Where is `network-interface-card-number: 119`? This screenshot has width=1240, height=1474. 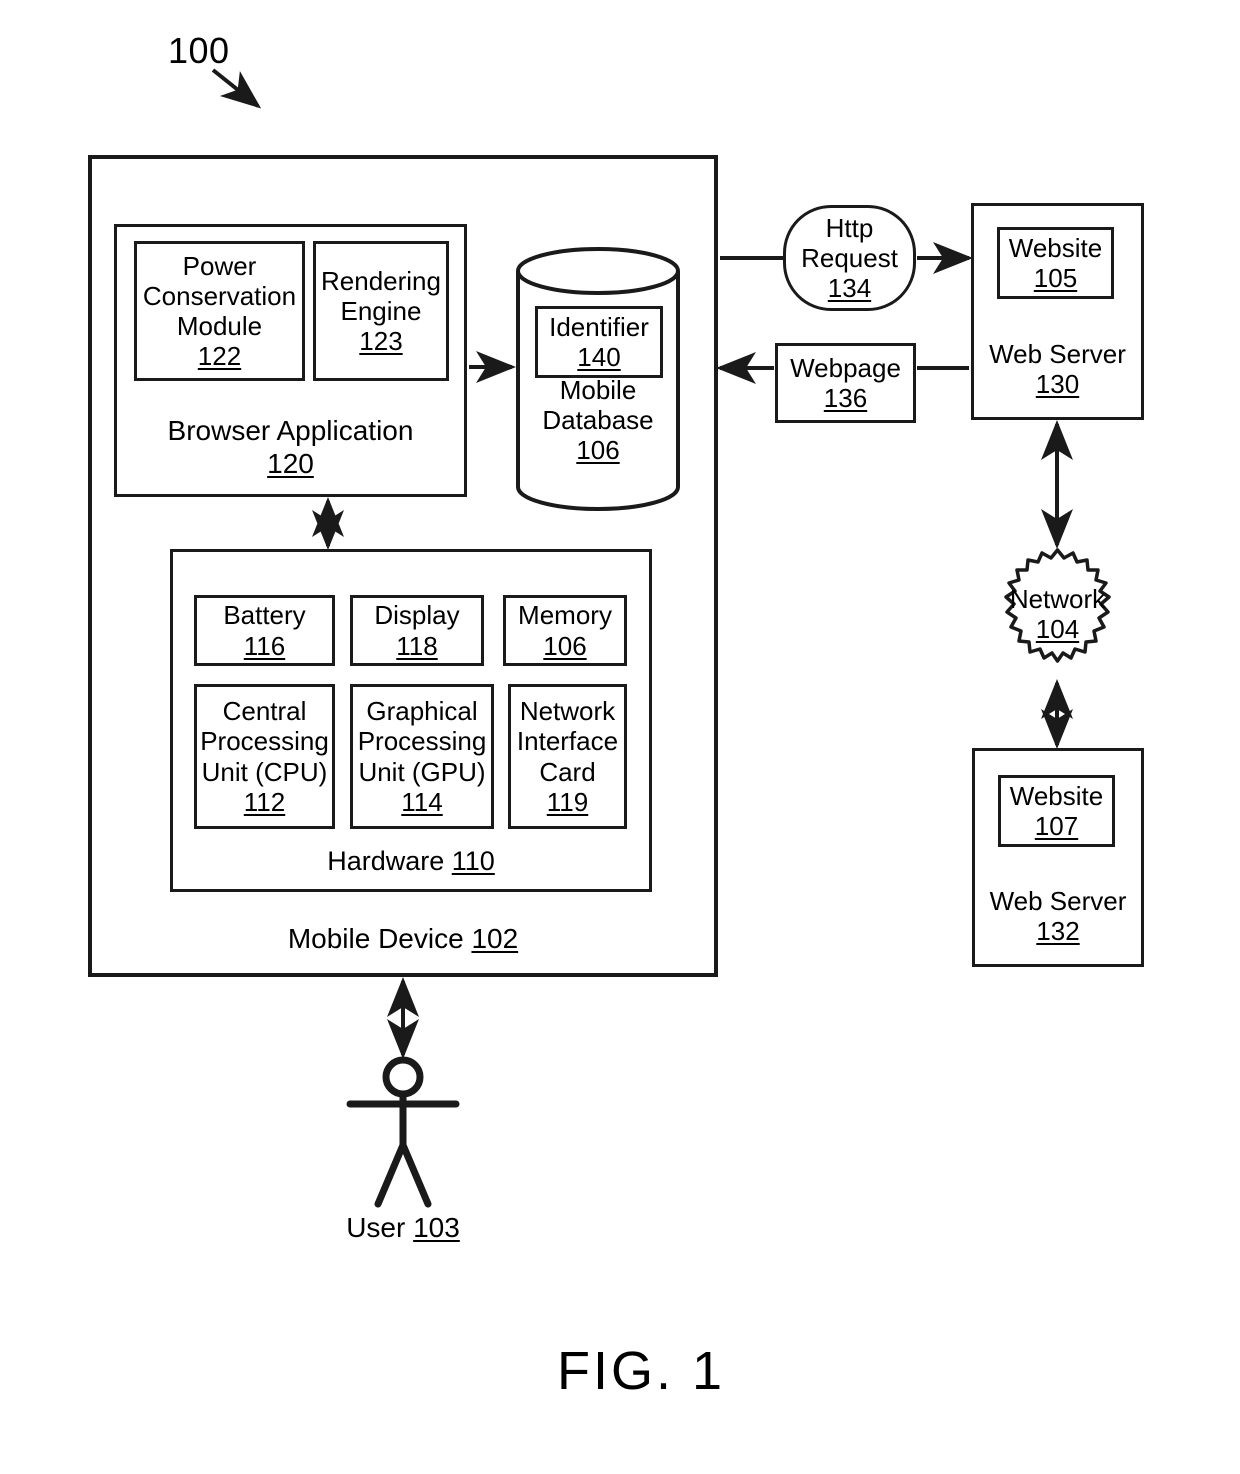 network-interface-card-number: 119 is located at coordinates (567, 801).